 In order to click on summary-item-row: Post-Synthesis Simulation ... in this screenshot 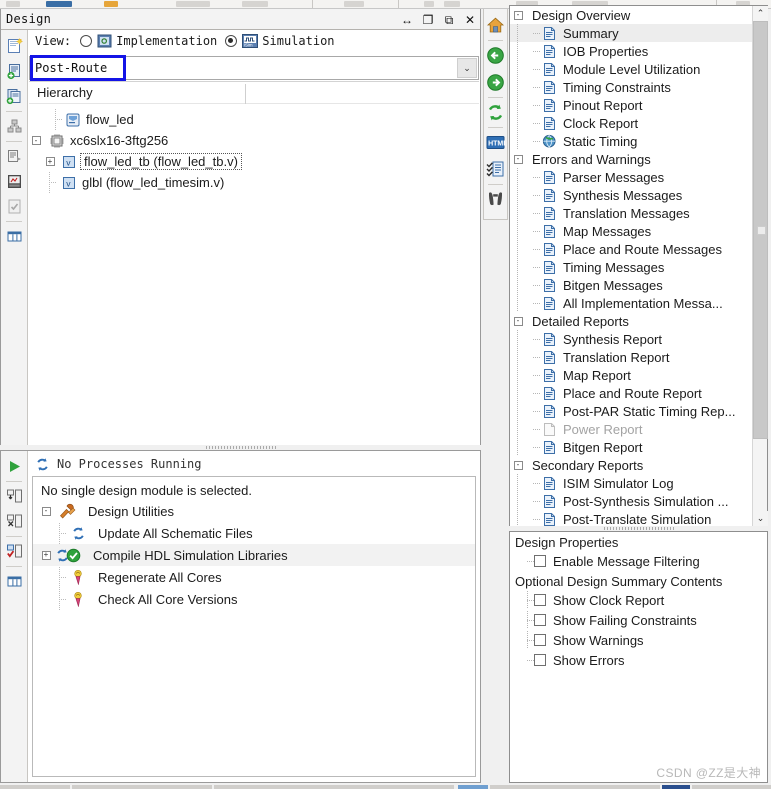, I will do `click(631, 501)`.